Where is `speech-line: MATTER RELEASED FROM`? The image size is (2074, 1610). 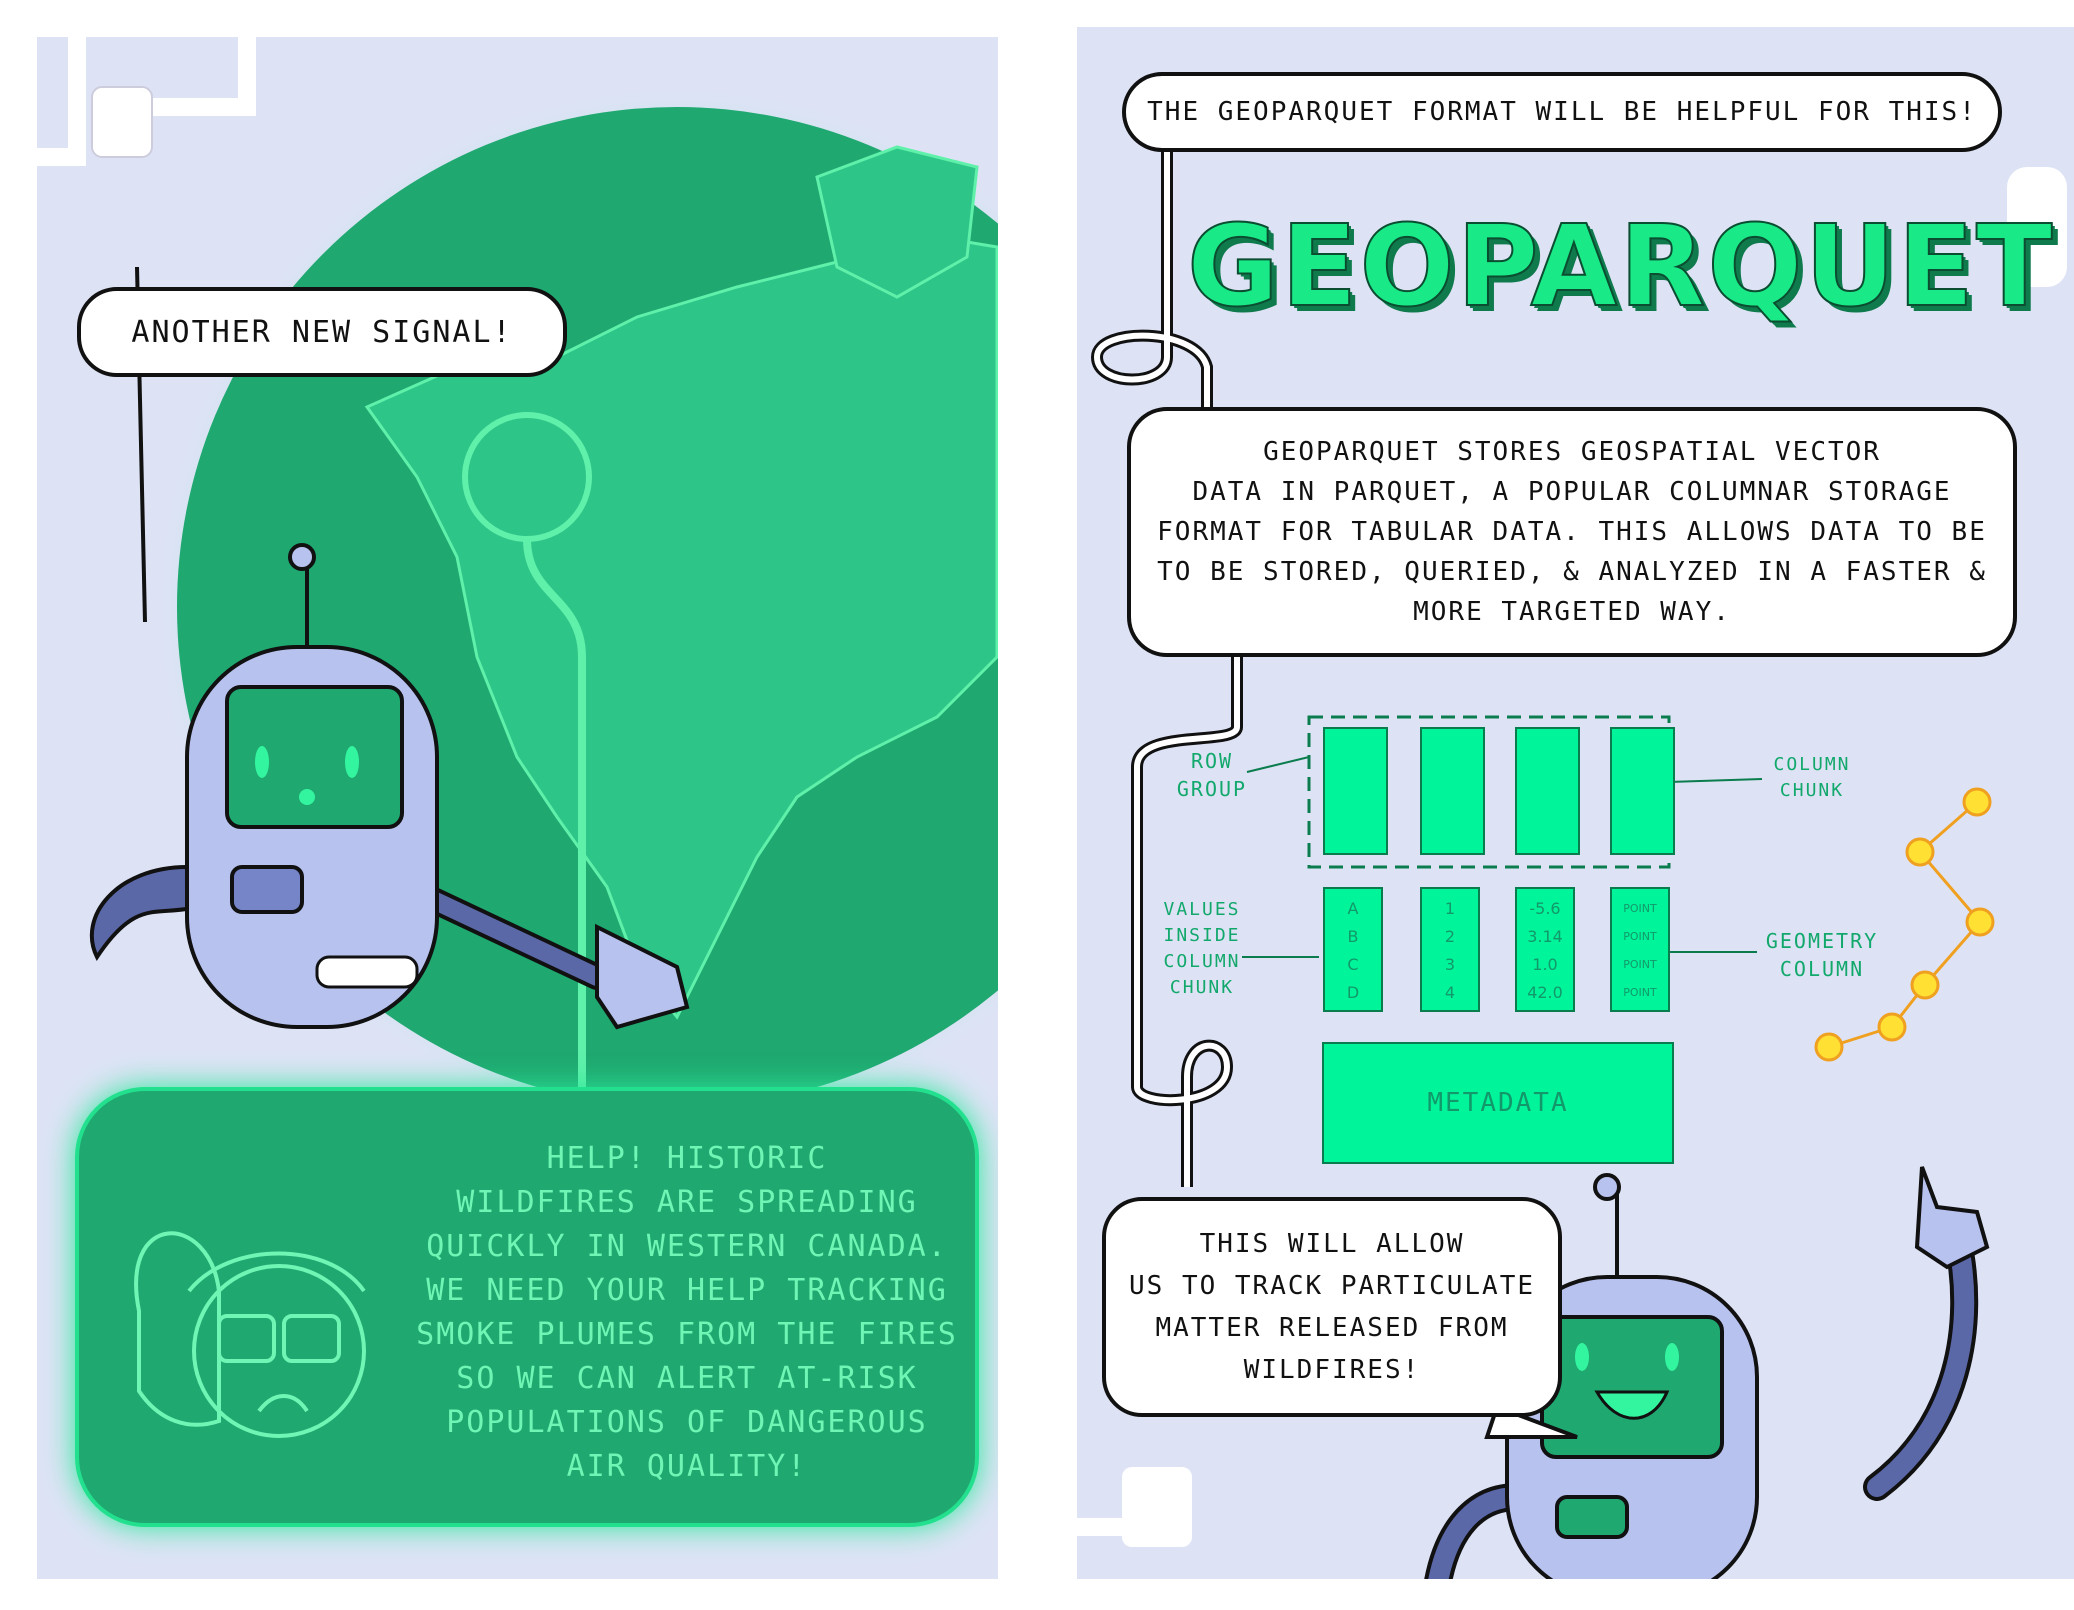
speech-line: MATTER RELEASED FROM is located at coordinates (1332, 1328).